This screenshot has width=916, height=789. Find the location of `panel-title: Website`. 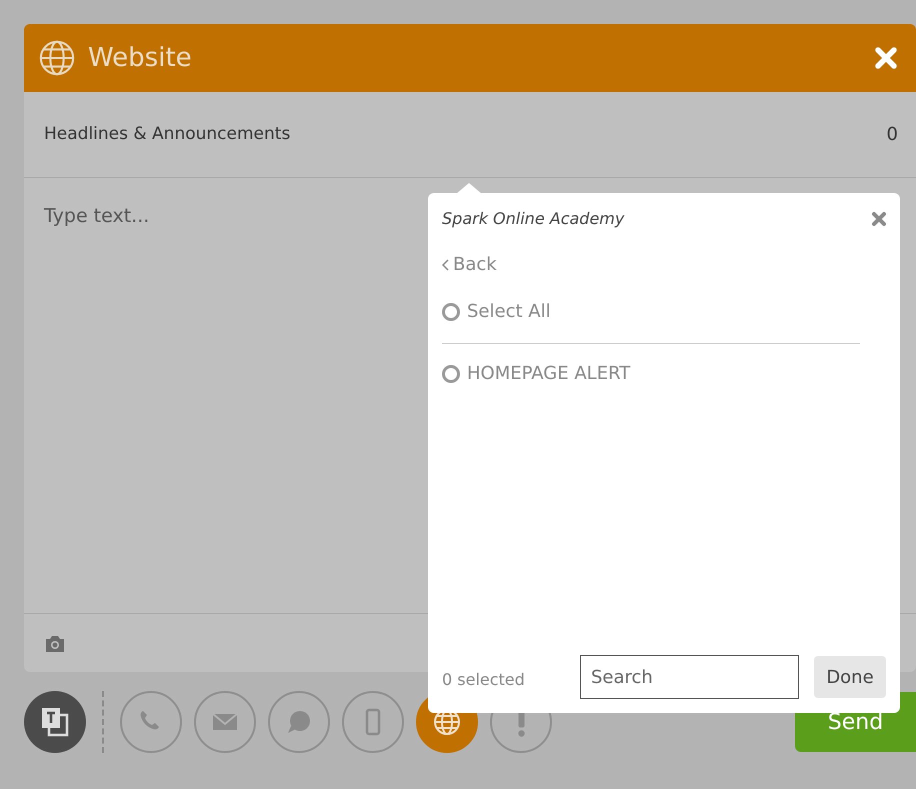

panel-title: Website is located at coordinates (140, 58).